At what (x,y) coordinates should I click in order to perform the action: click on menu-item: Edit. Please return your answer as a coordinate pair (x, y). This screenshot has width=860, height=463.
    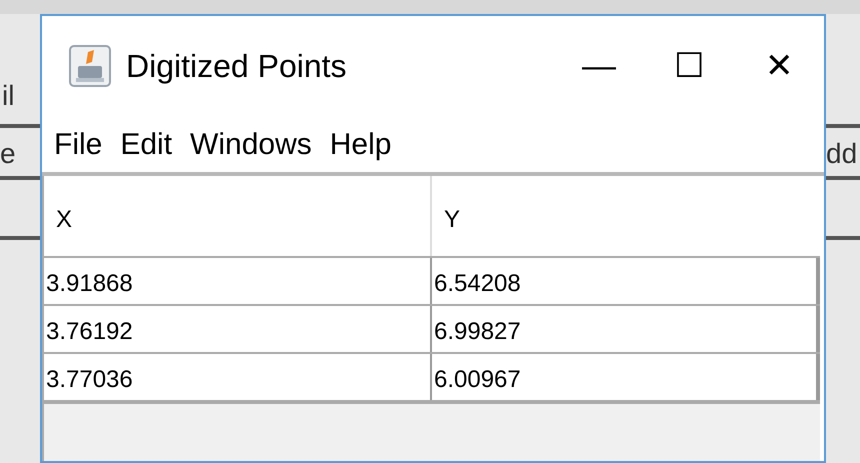
    Looking at the image, I should click on (146, 144).